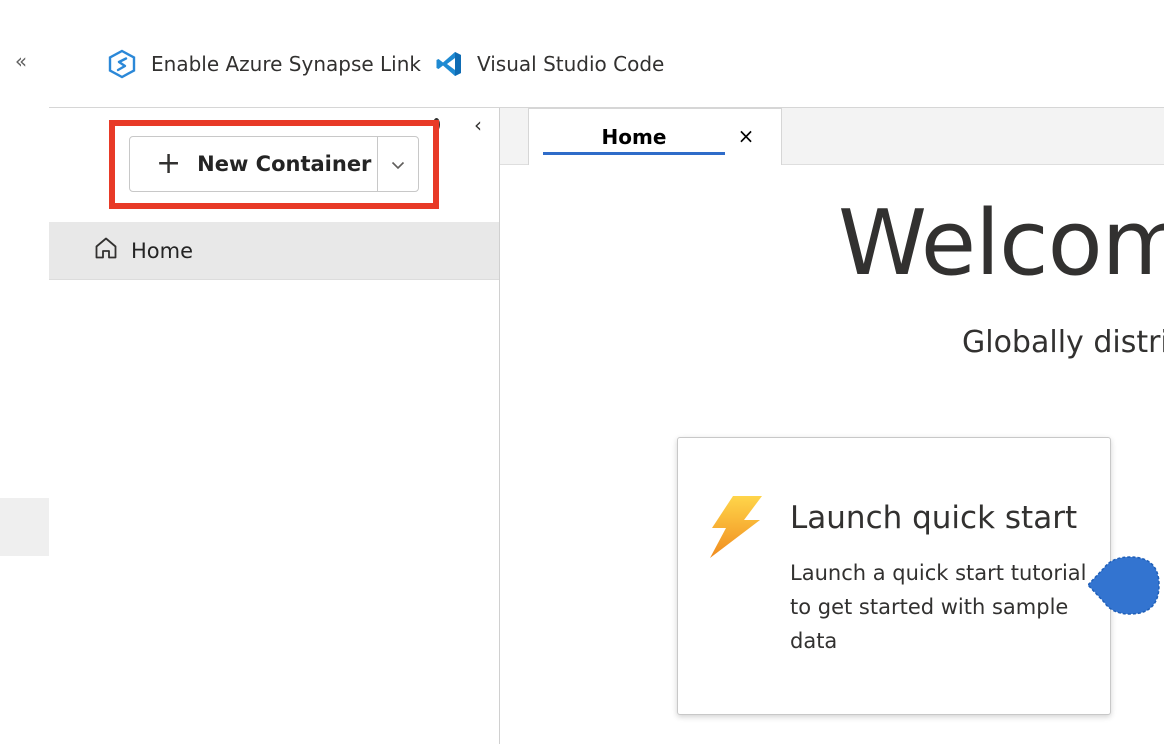  Describe the element at coordinates (1063, 342) in the screenshot. I see `welcome-subtitle: Globally distrib` at that location.